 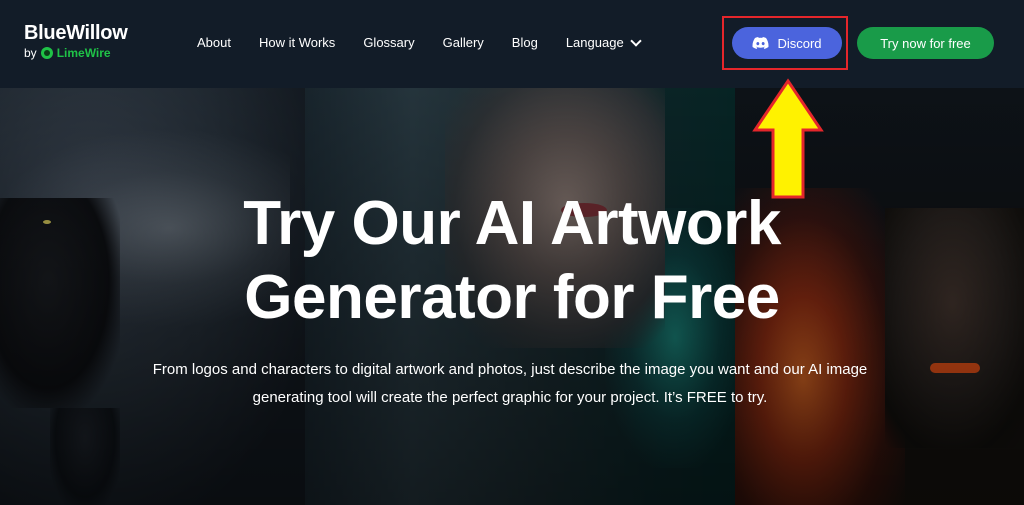 I want to click on nav-item-about: About, so click(x=214, y=42).